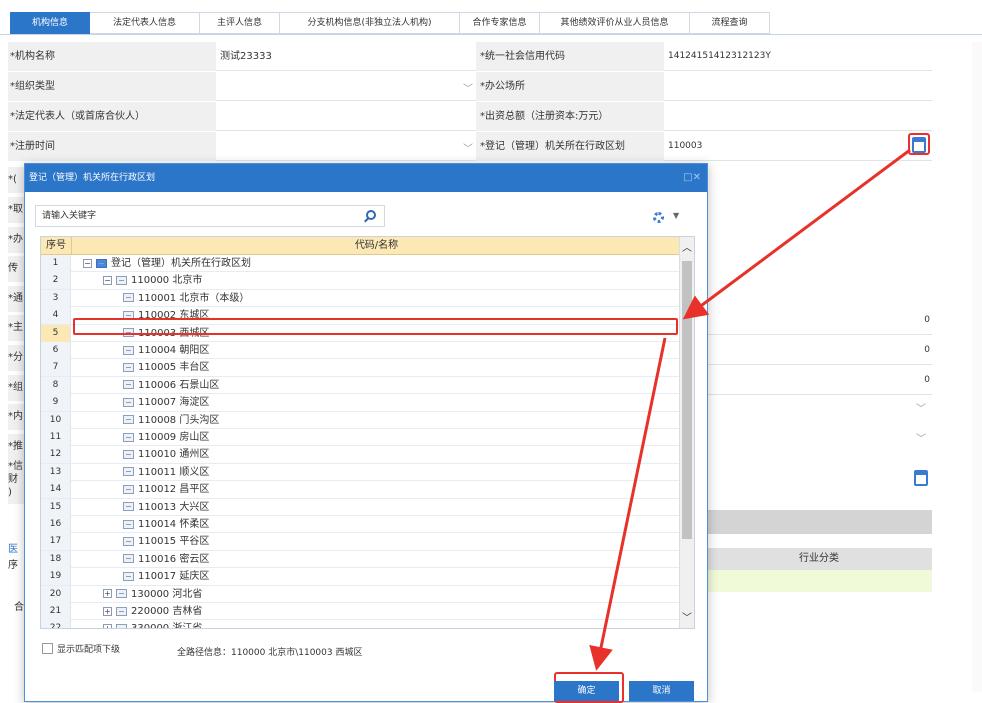 The height and width of the screenshot is (703, 982). What do you see at coordinates (361, 507) in the screenshot?
I see `tree-row: 15 110013 大兴区` at bounding box center [361, 507].